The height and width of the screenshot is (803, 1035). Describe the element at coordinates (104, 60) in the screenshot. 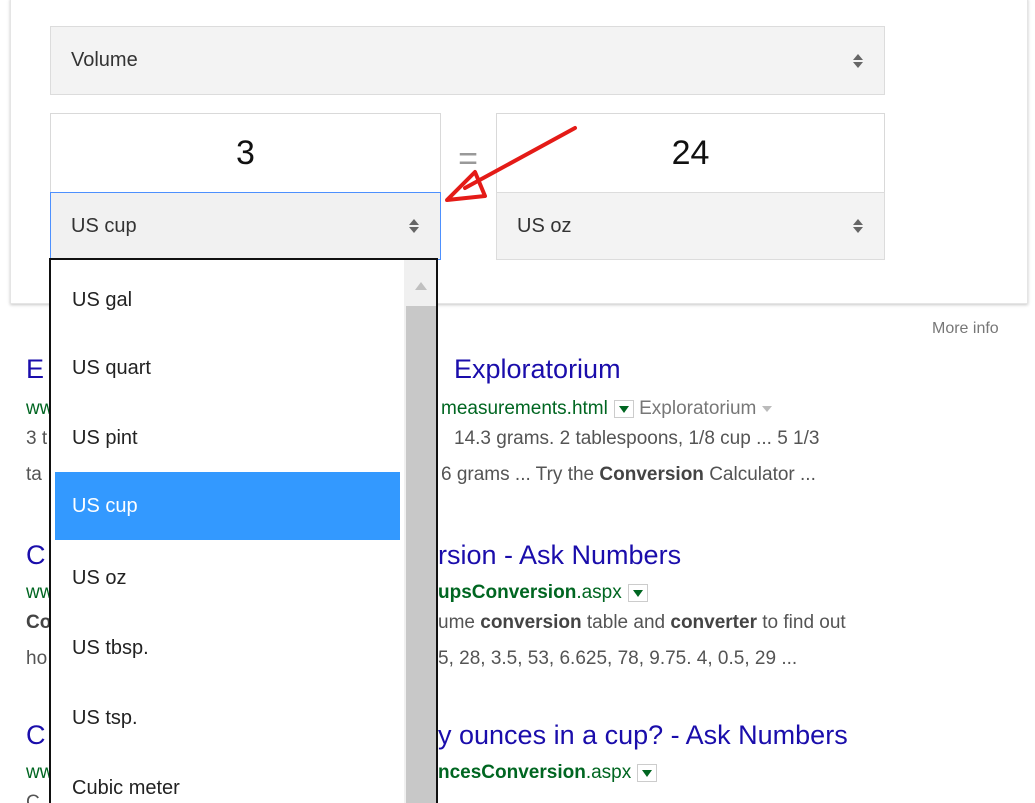

I see `quantity-select-label: Volume` at that location.